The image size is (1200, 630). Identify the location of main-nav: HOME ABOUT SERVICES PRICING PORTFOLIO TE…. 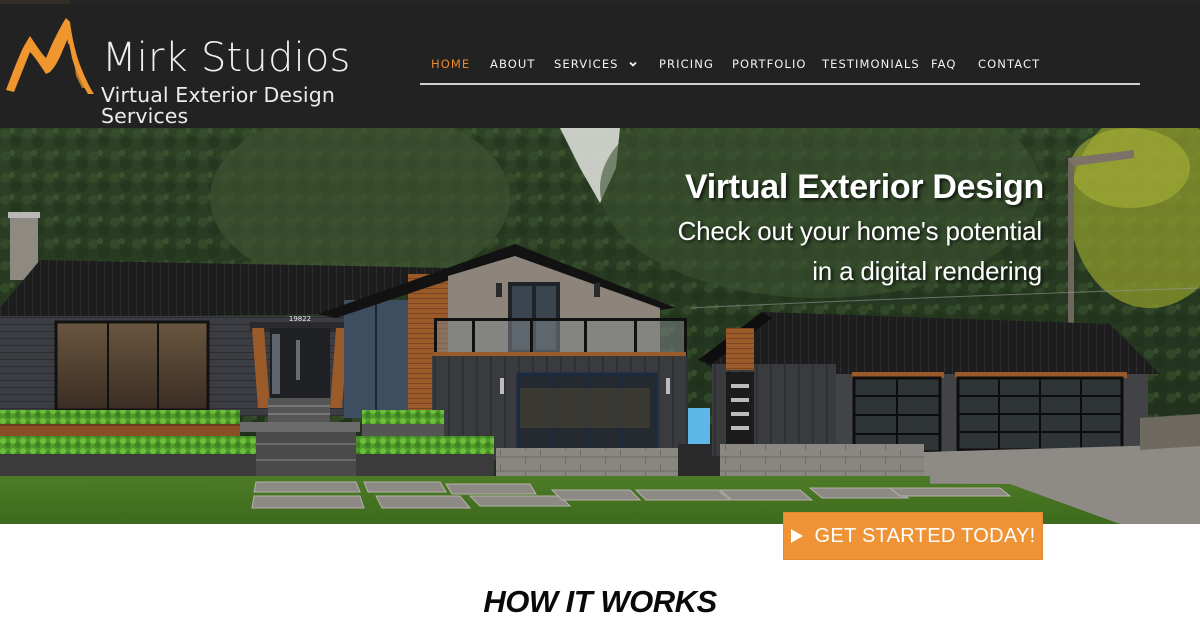
(780, 64).